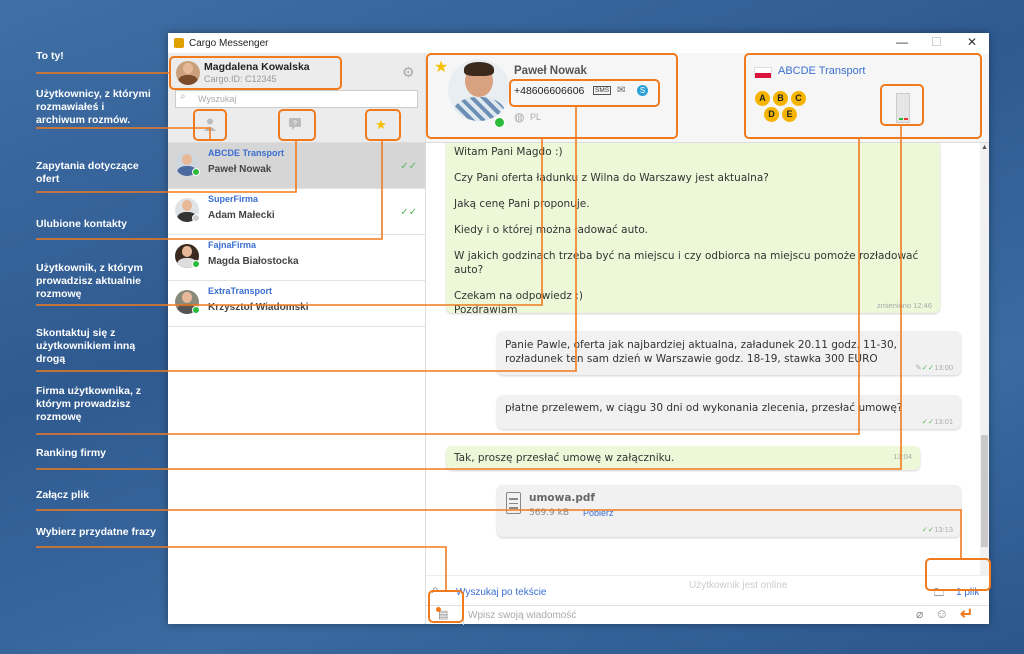  I want to click on pdf-file-icon, so click(513, 503).